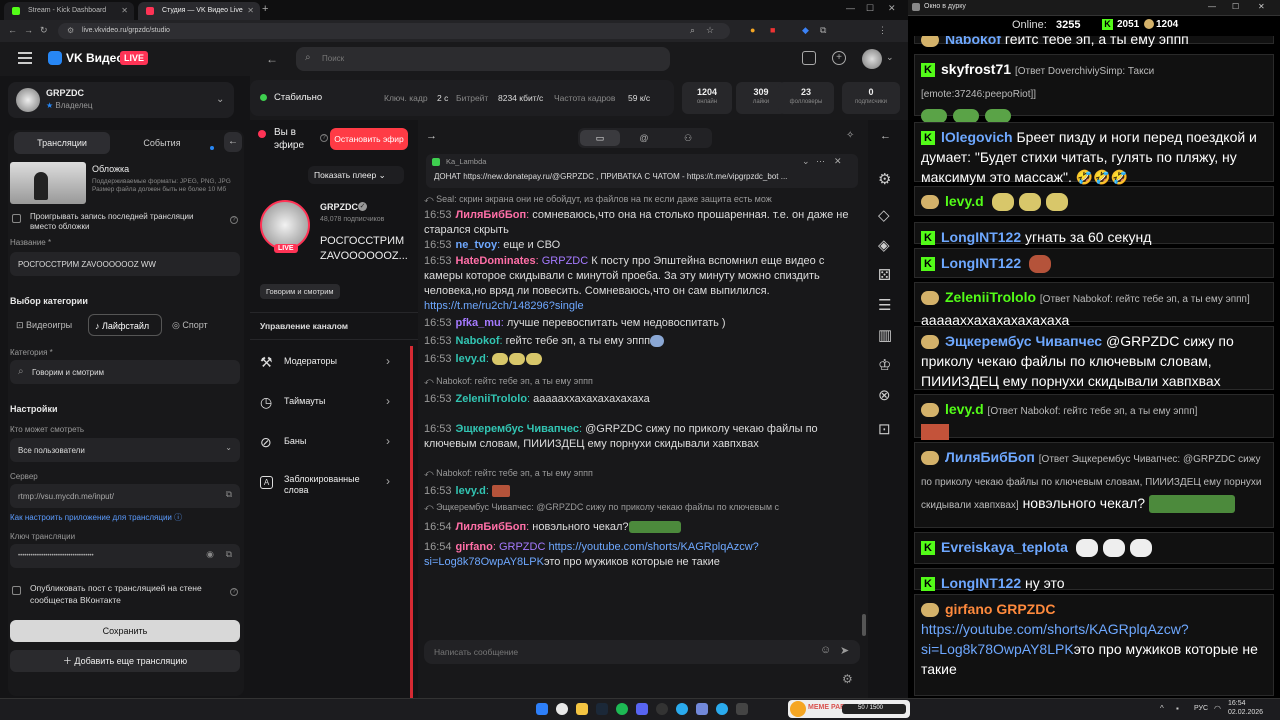  What do you see at coordinates (642, 709) in the screenshot?
I see `discord-icon` at bounding box center [642, 709].